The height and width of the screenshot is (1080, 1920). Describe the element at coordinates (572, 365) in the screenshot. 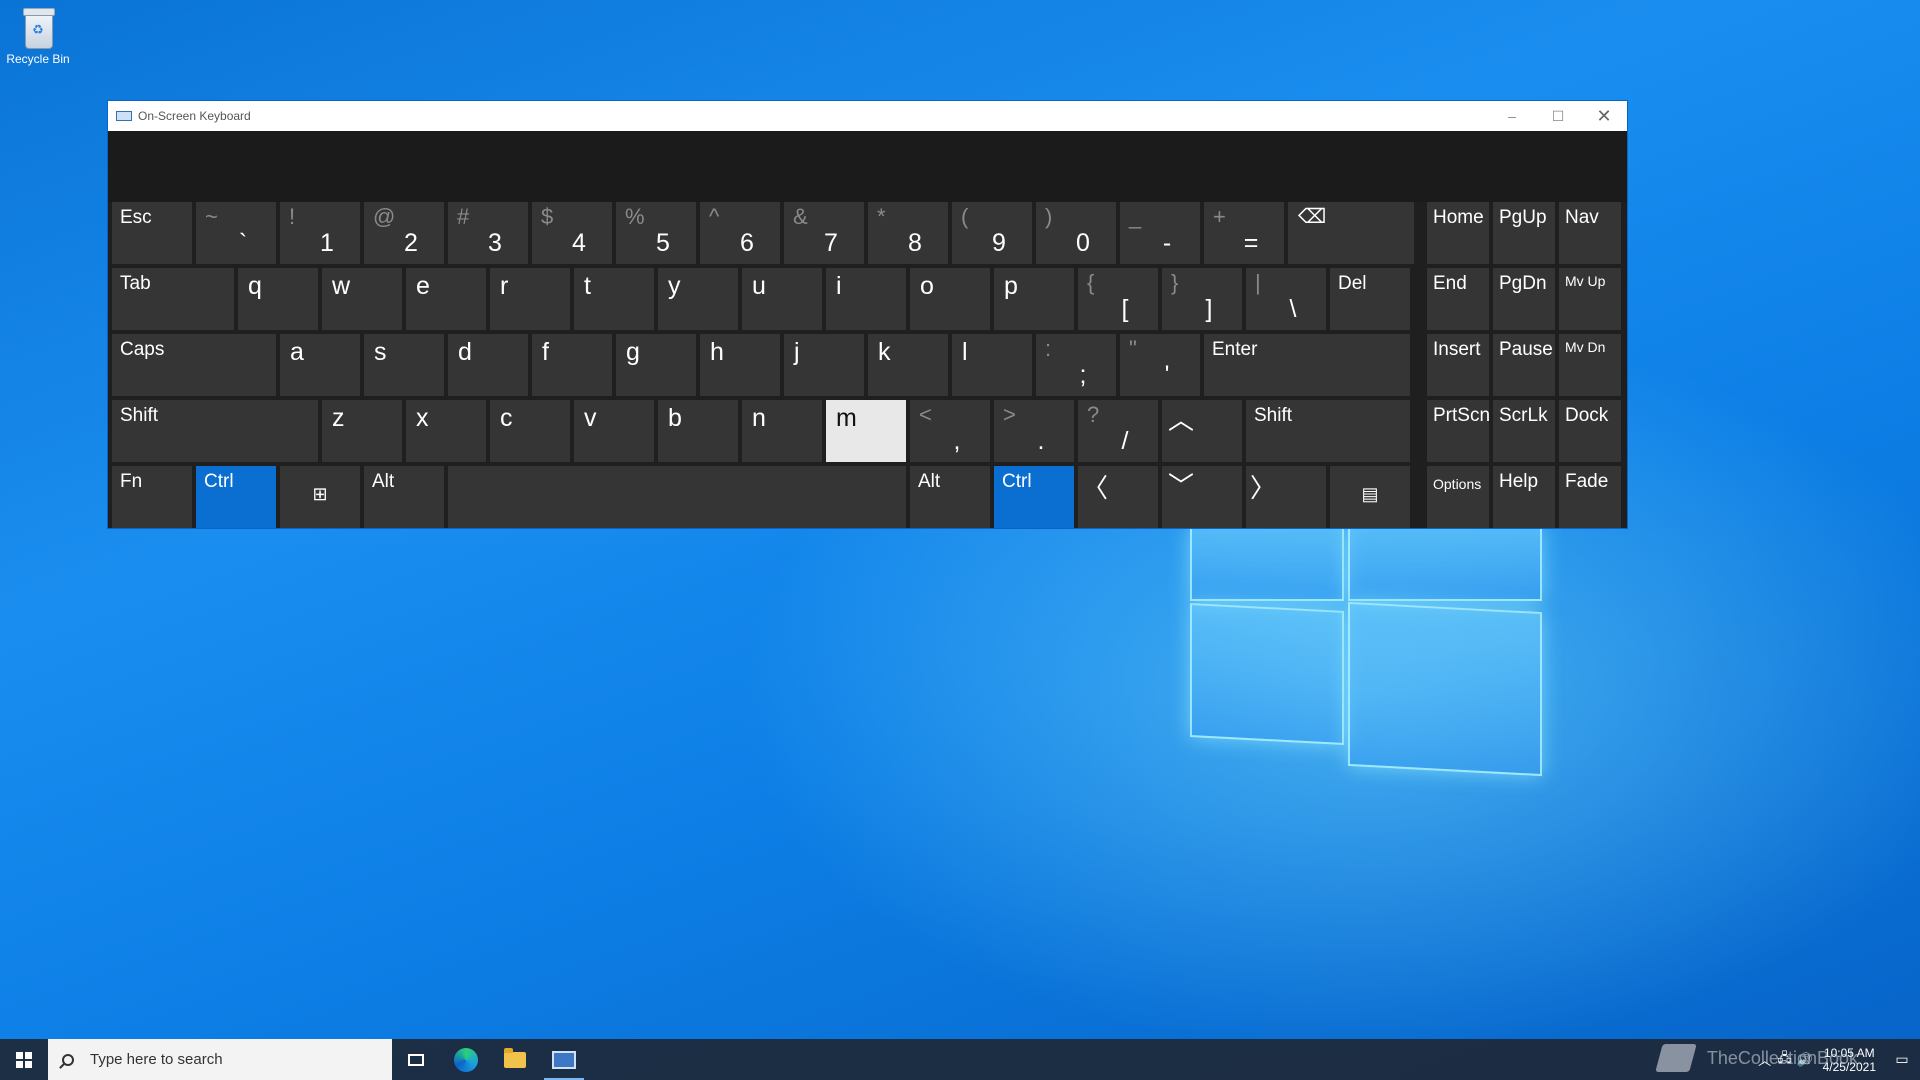

I see `key-f: f` at that location.